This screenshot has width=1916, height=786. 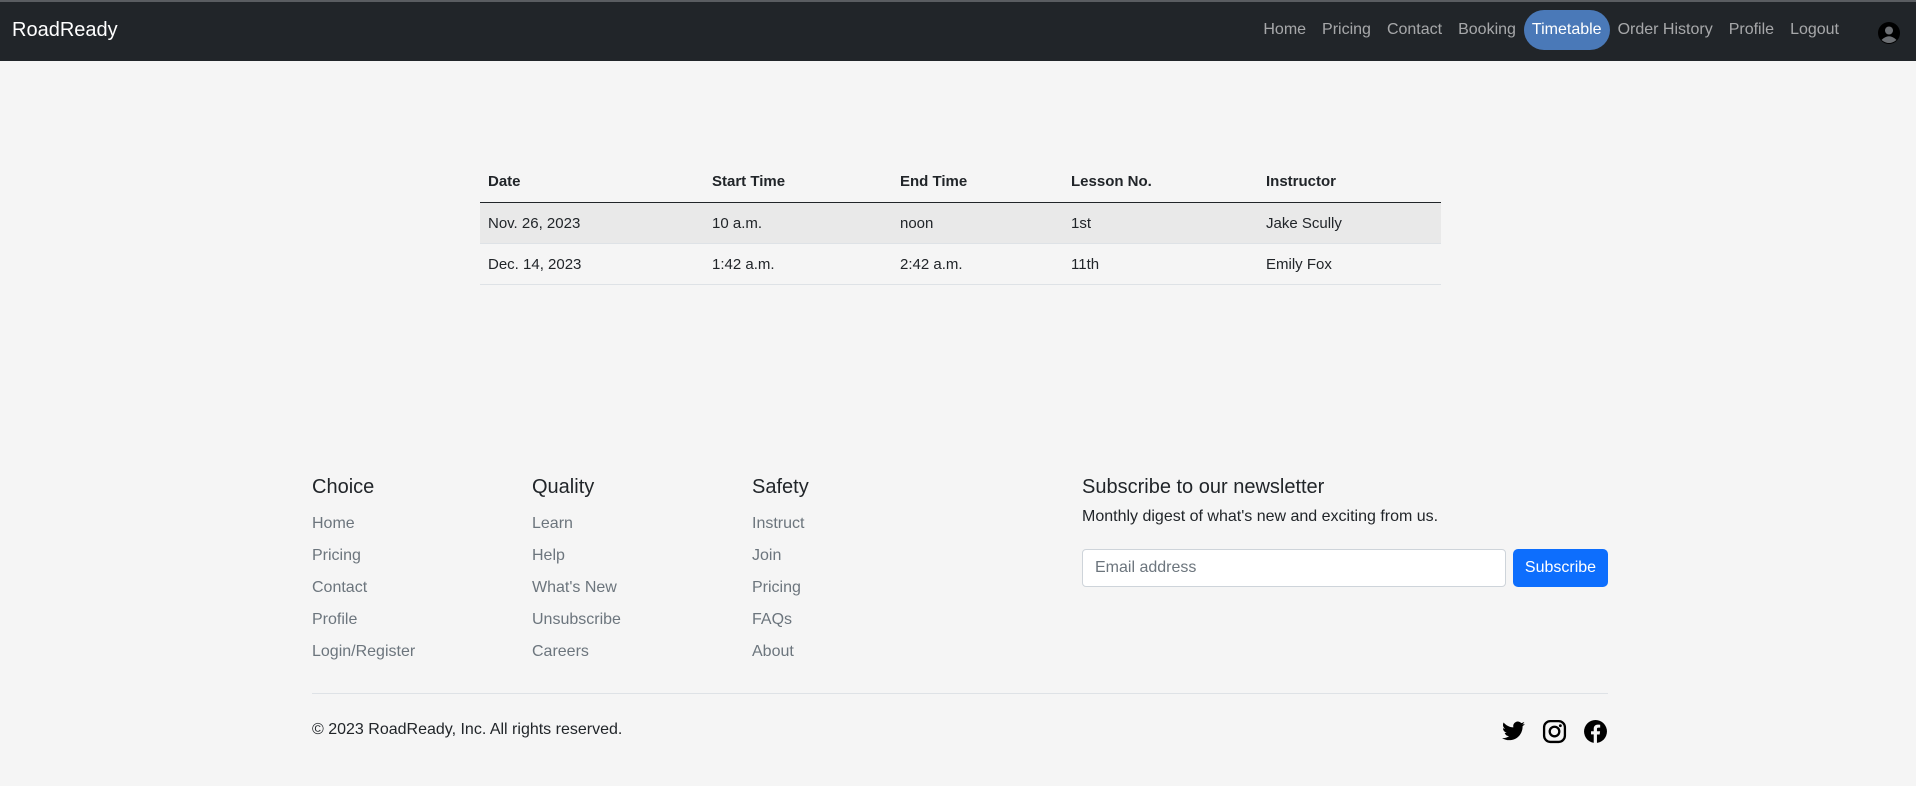 What do you see at coordinates (1160, 223) in the screenshot?
I see `cell-lesson-no: 1st` at bounding box center [1160, 223].